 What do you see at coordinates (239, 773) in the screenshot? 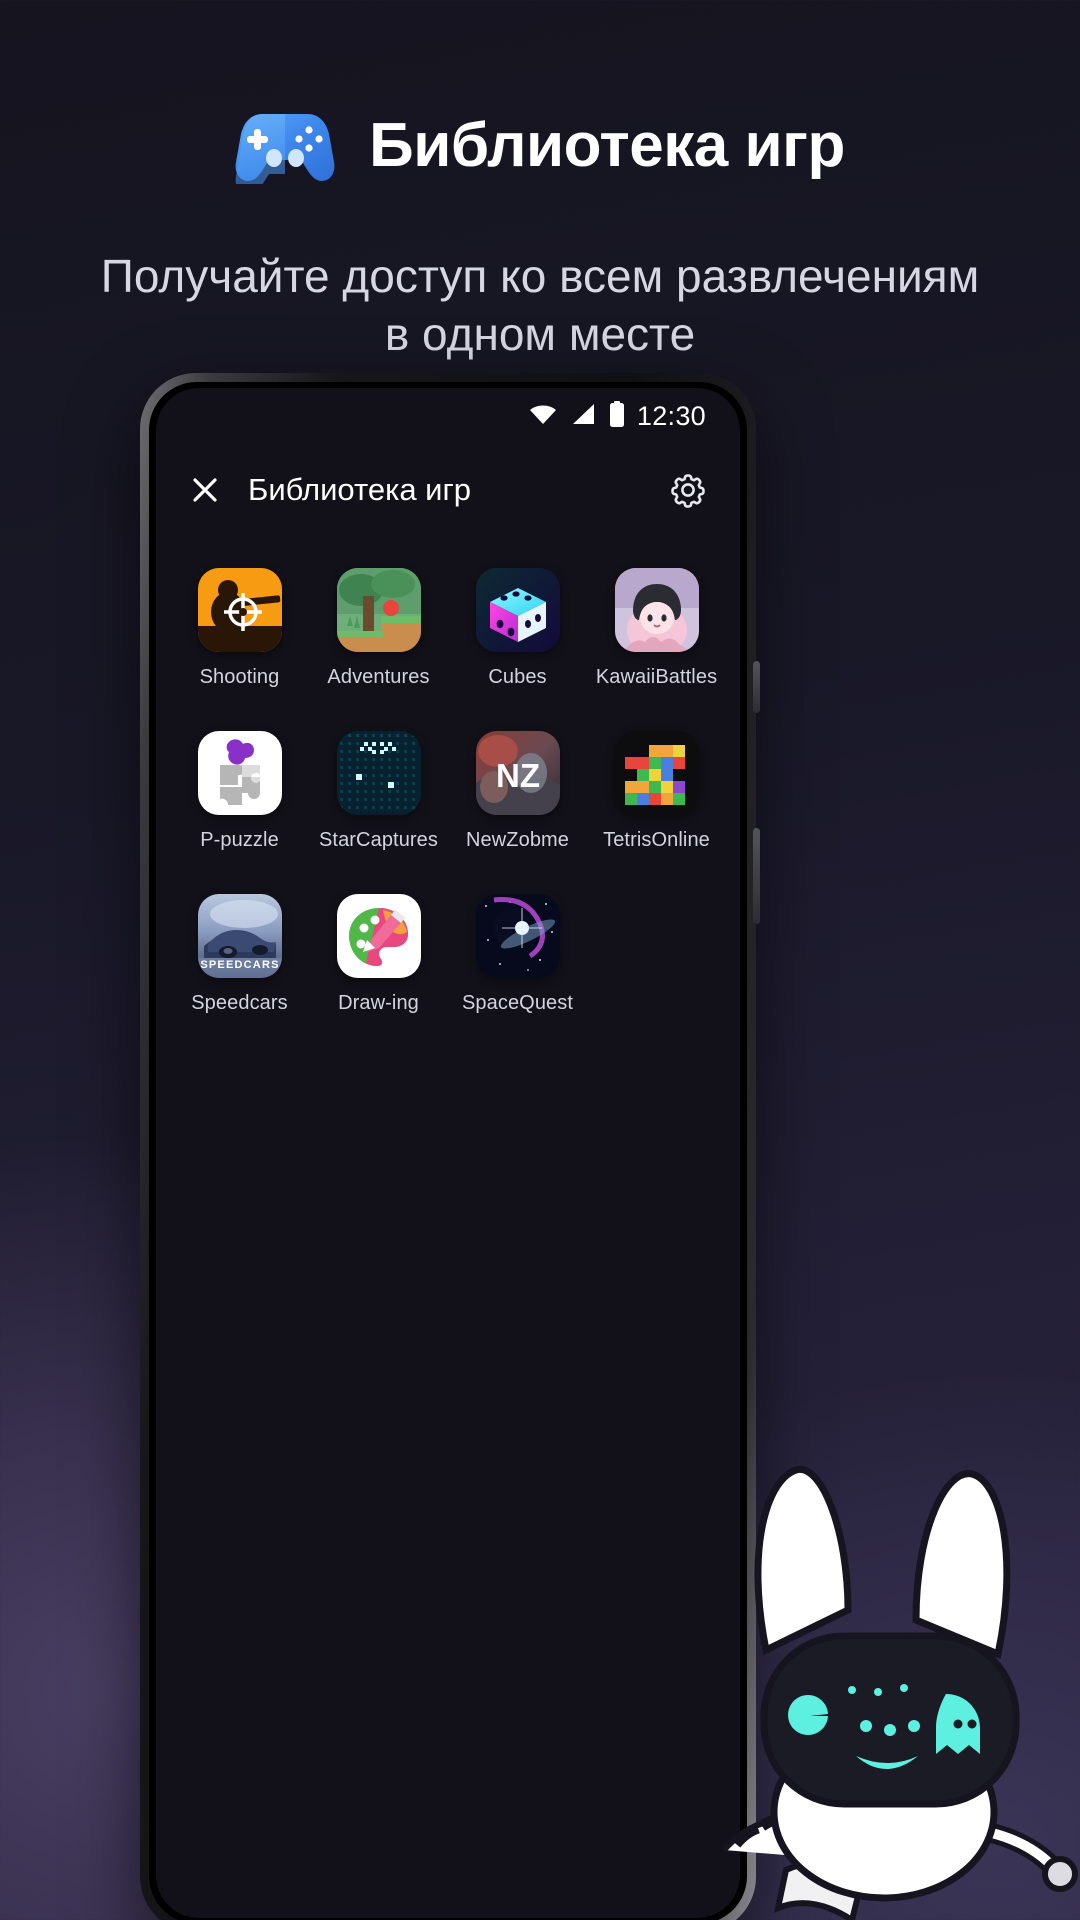
I see `ppuzzle-game-icon` at bounding box center [239, 773].